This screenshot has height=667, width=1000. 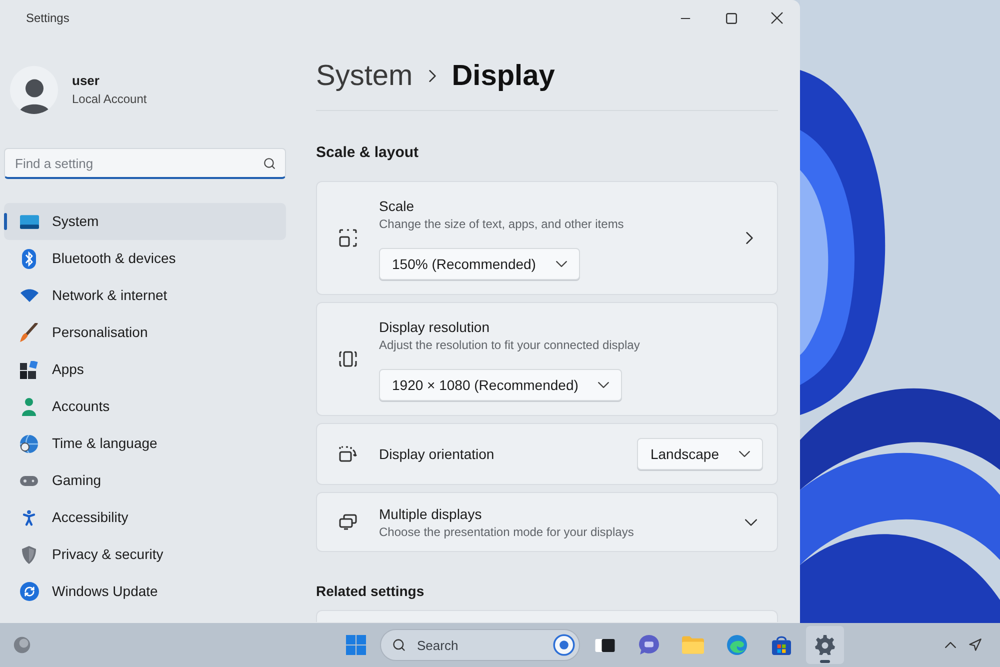 What do you see at coordinates (29, 481) in the screenshot?
I see `game-controller-icon` at bounding box center [29, 481].